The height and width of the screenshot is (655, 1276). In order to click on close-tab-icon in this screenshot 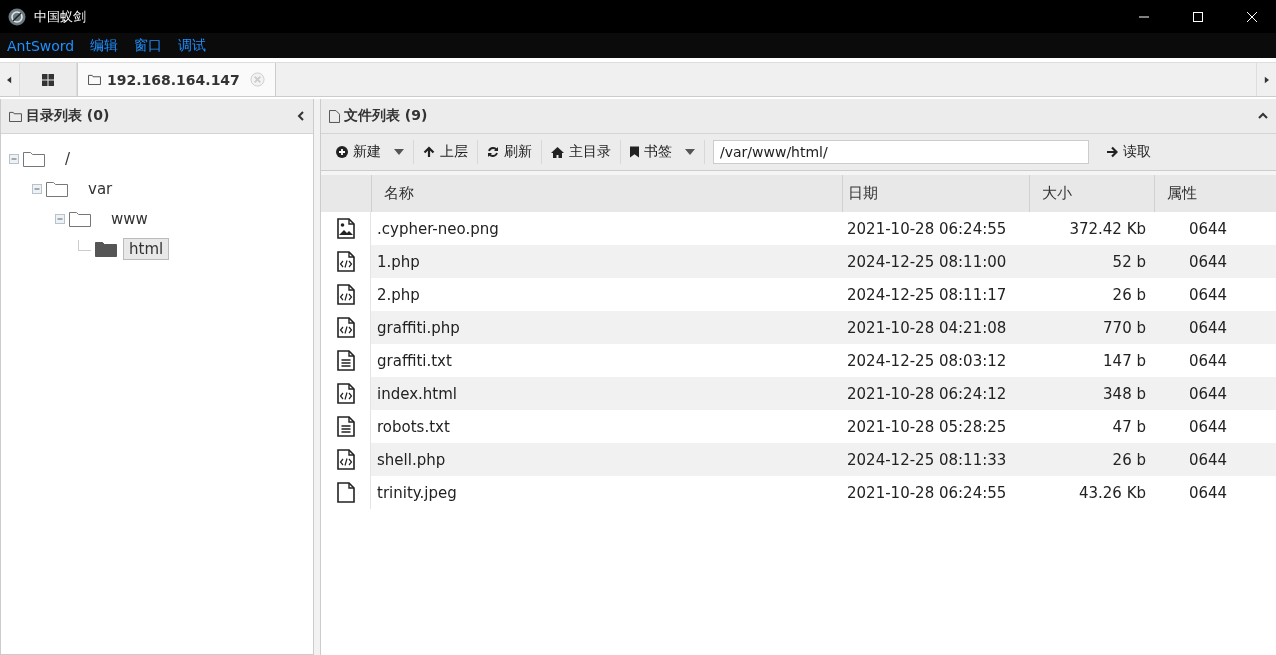, I will do `click(257, 79)`.